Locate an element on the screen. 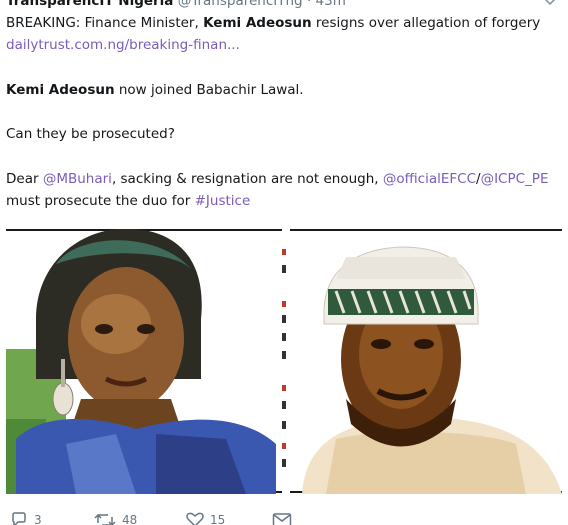 Image resolution: width=568 pixels, height=525 pixels. reply-count: 3 is located at coordinates (38, 519).